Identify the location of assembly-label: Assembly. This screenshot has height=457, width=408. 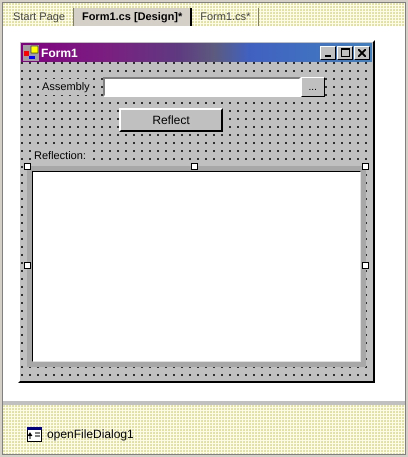
(66, 87).